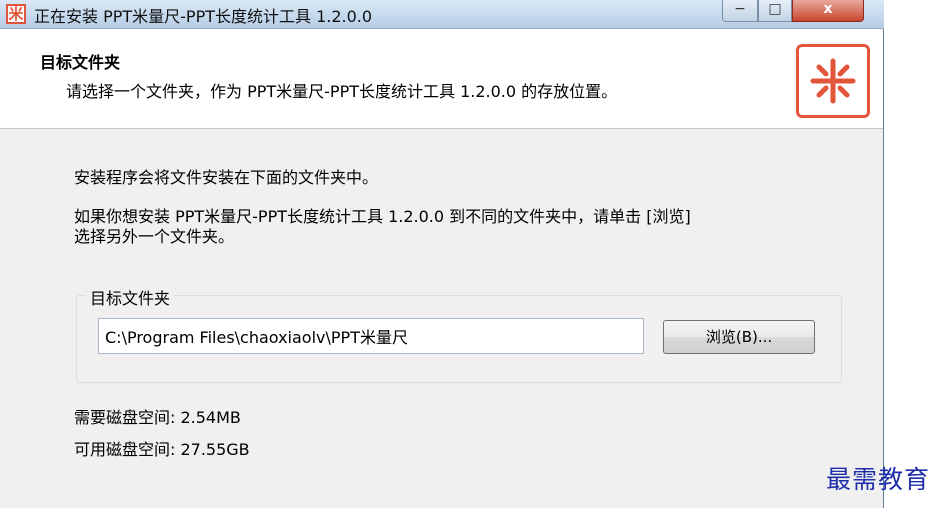  What do you see at coordinates (157, 417) in the screenshot?
I see `space-required-text: 需要磁盘空间: 2.54MB` at bounding box center [157, 417].